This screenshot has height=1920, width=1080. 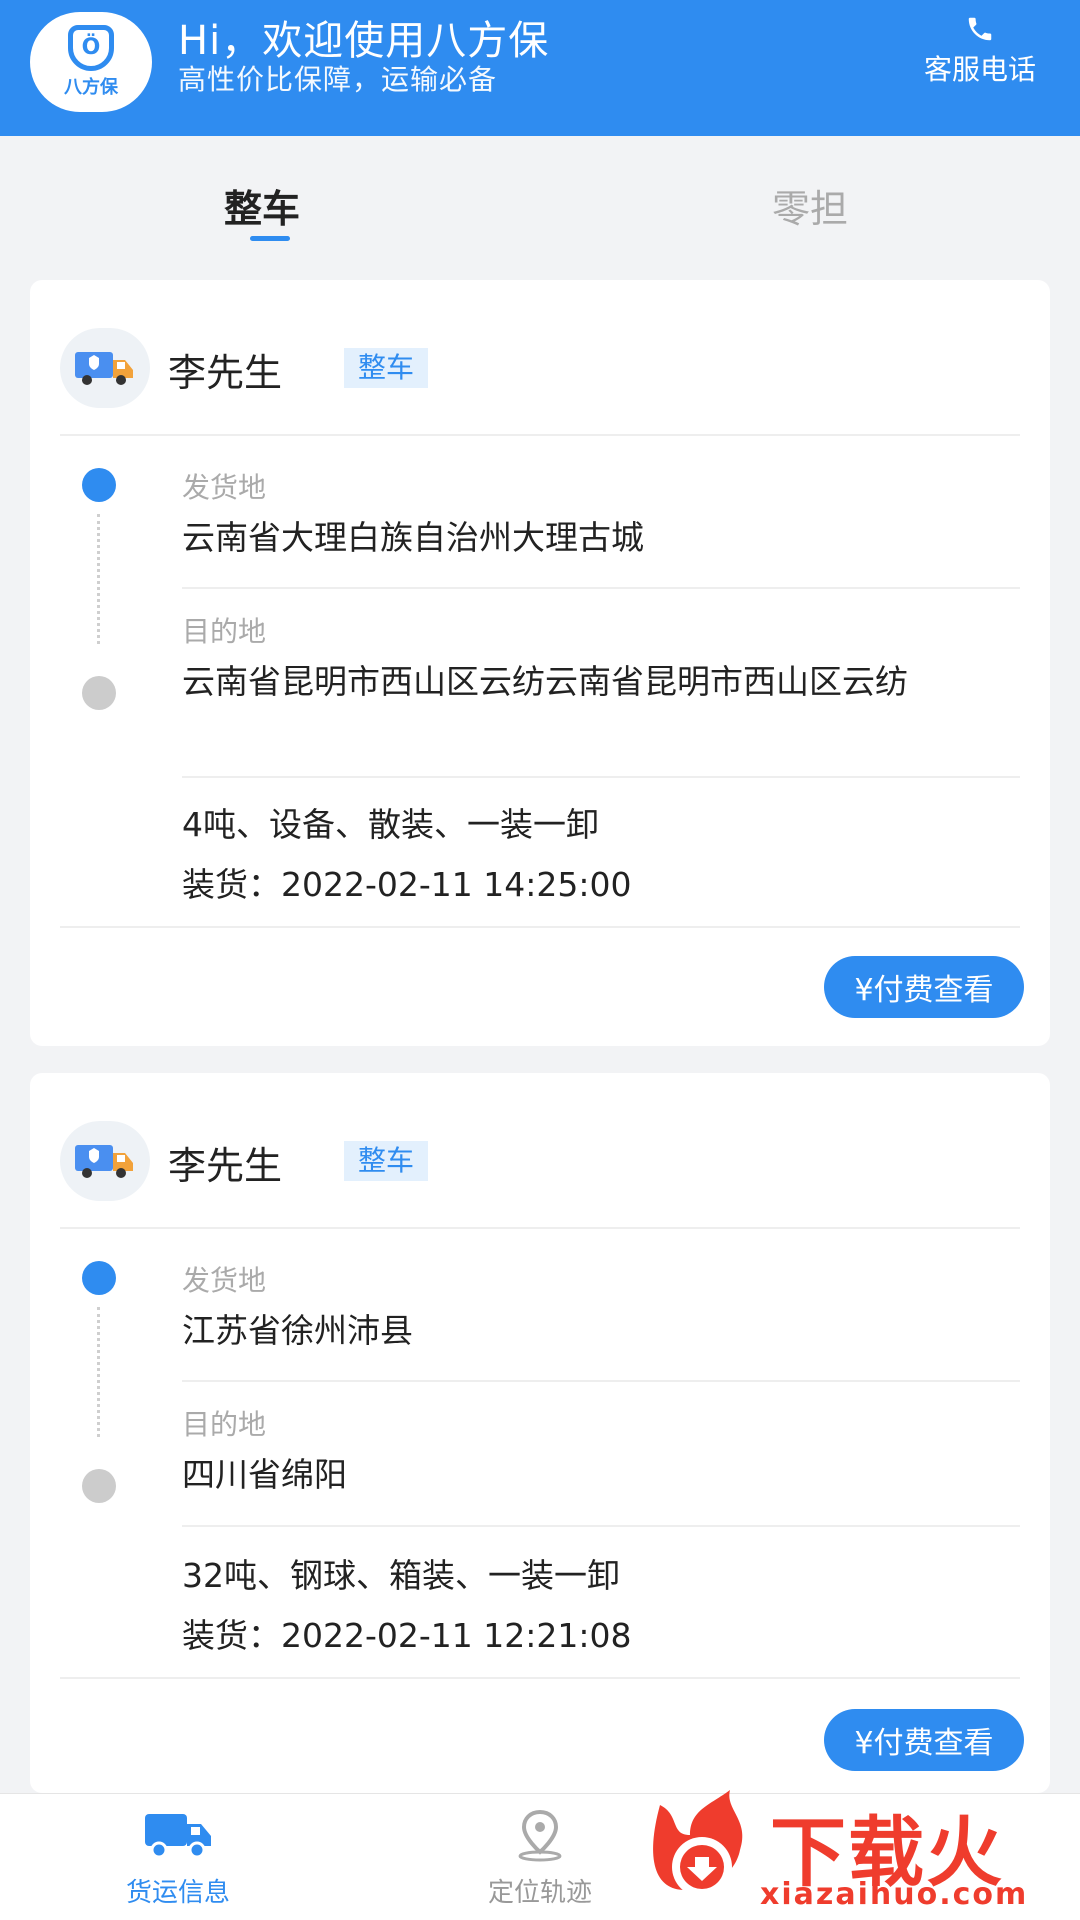 What do you see at coordinates (413, 537) in the screenshot?
I see `origin-address: 云南省大理白族自治州大理古城` at bounding box center [413, 537].